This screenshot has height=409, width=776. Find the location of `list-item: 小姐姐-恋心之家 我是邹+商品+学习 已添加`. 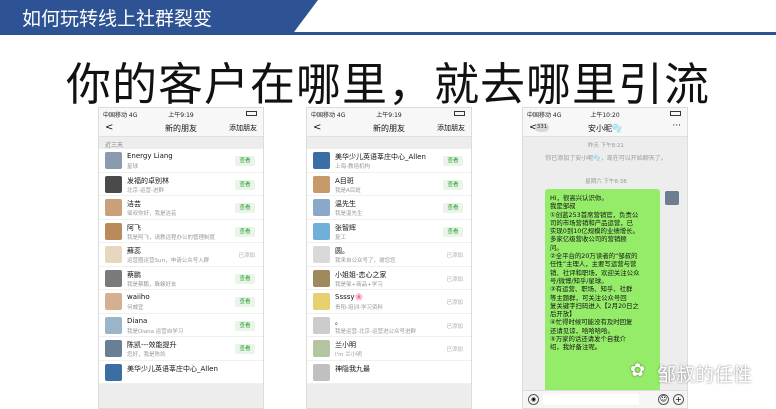

list-item: 小姐姐-恋心之家 我是邹+商品+学习 已添加 is located at coordinates (389, 278).